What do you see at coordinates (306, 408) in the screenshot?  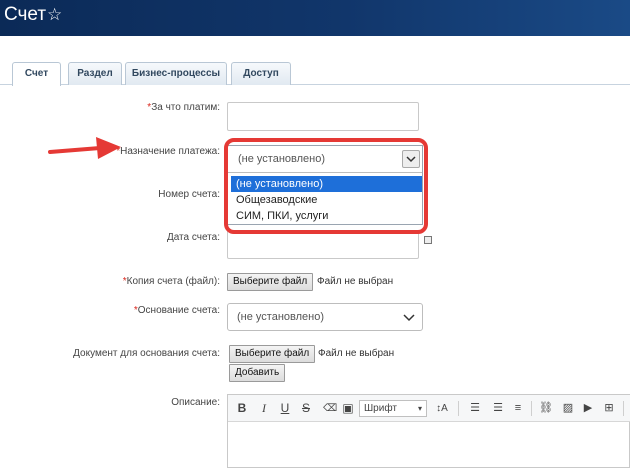 I see `strikethrough-icon: S` at bounding box center [306, 408].